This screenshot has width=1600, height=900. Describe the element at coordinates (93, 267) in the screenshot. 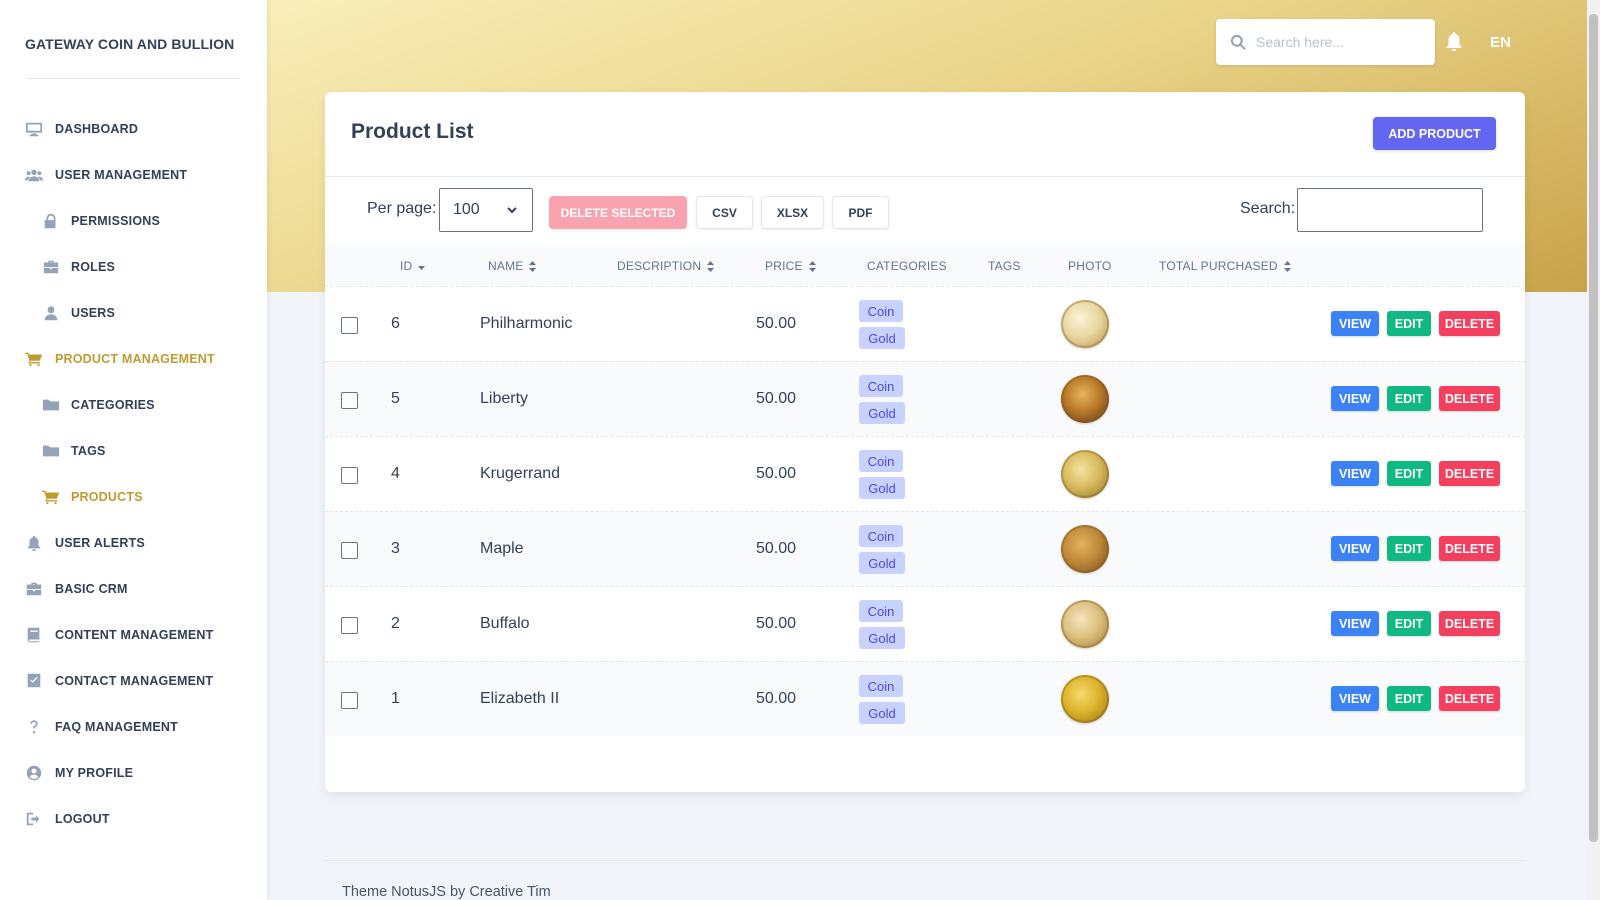

I see `sidebar-item-label: ROLES` at that location.